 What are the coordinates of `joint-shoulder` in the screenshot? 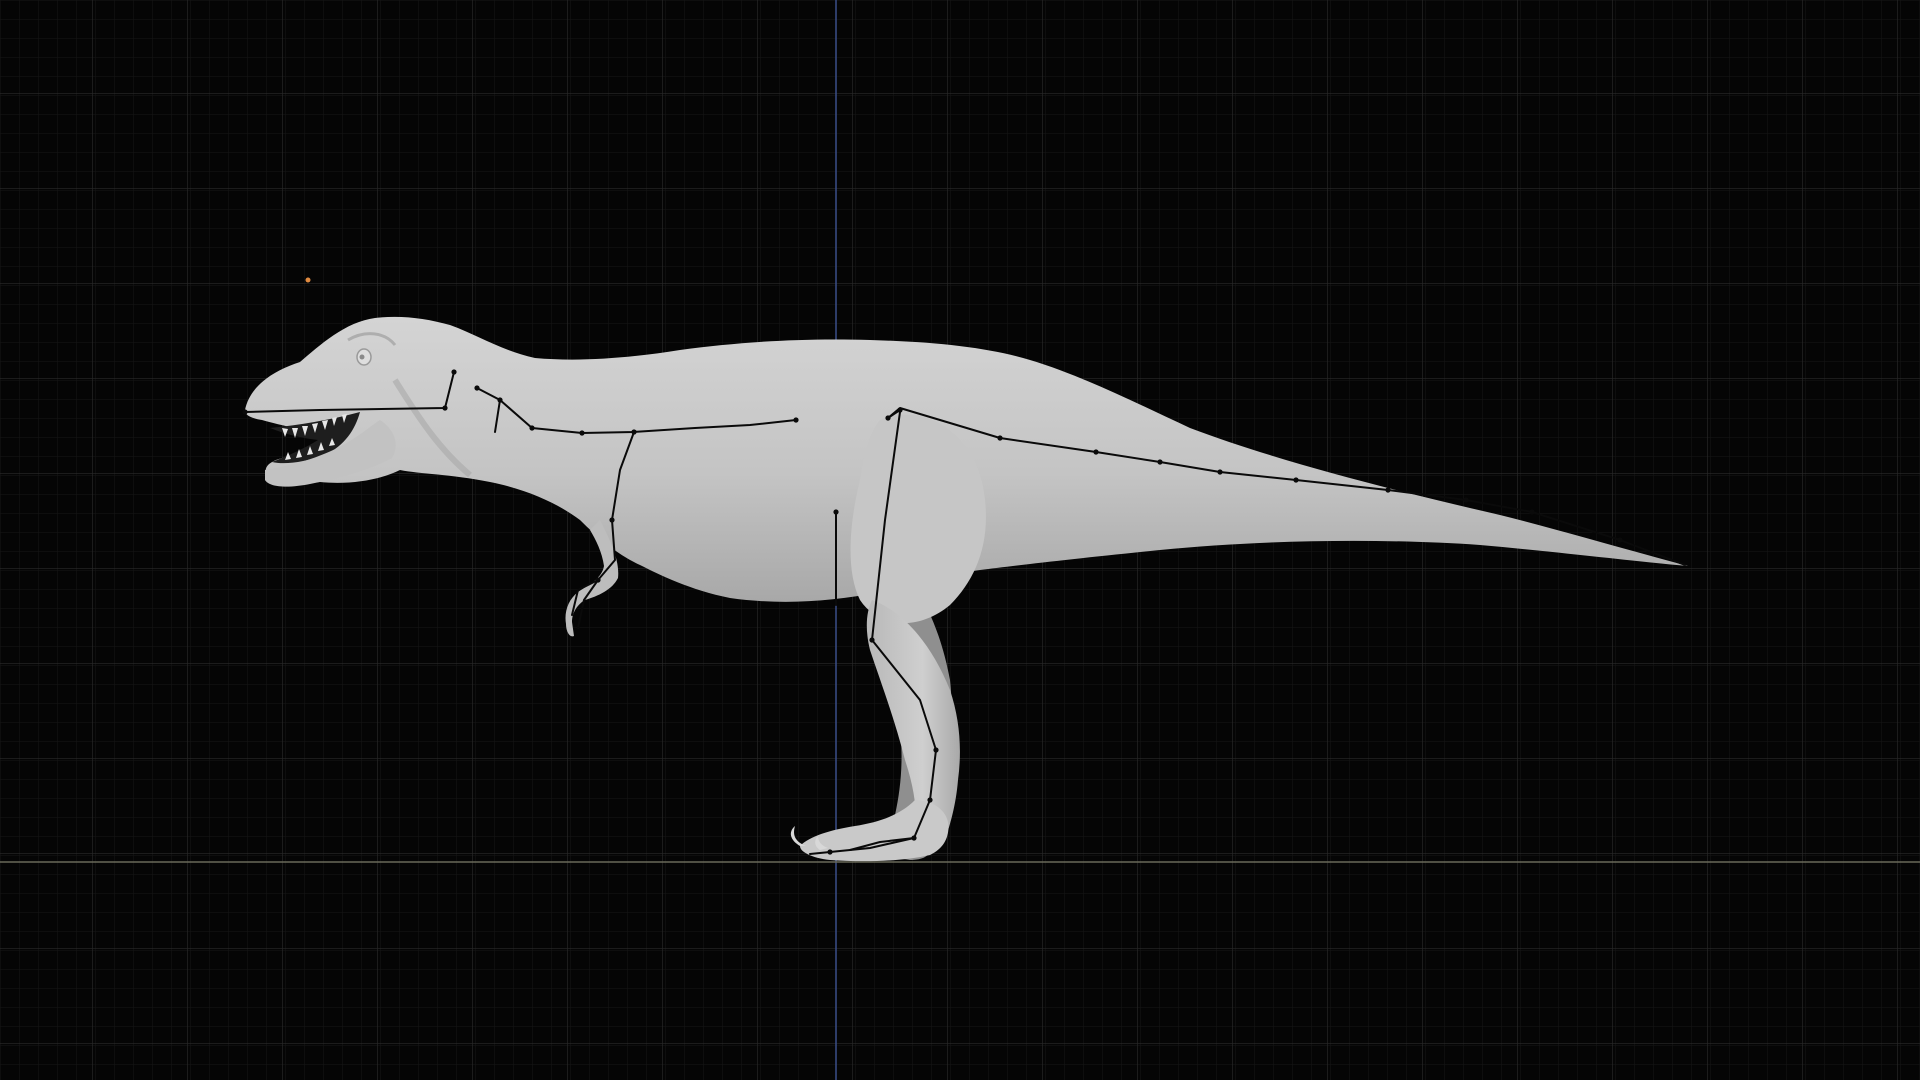 It's located at (634, 432).